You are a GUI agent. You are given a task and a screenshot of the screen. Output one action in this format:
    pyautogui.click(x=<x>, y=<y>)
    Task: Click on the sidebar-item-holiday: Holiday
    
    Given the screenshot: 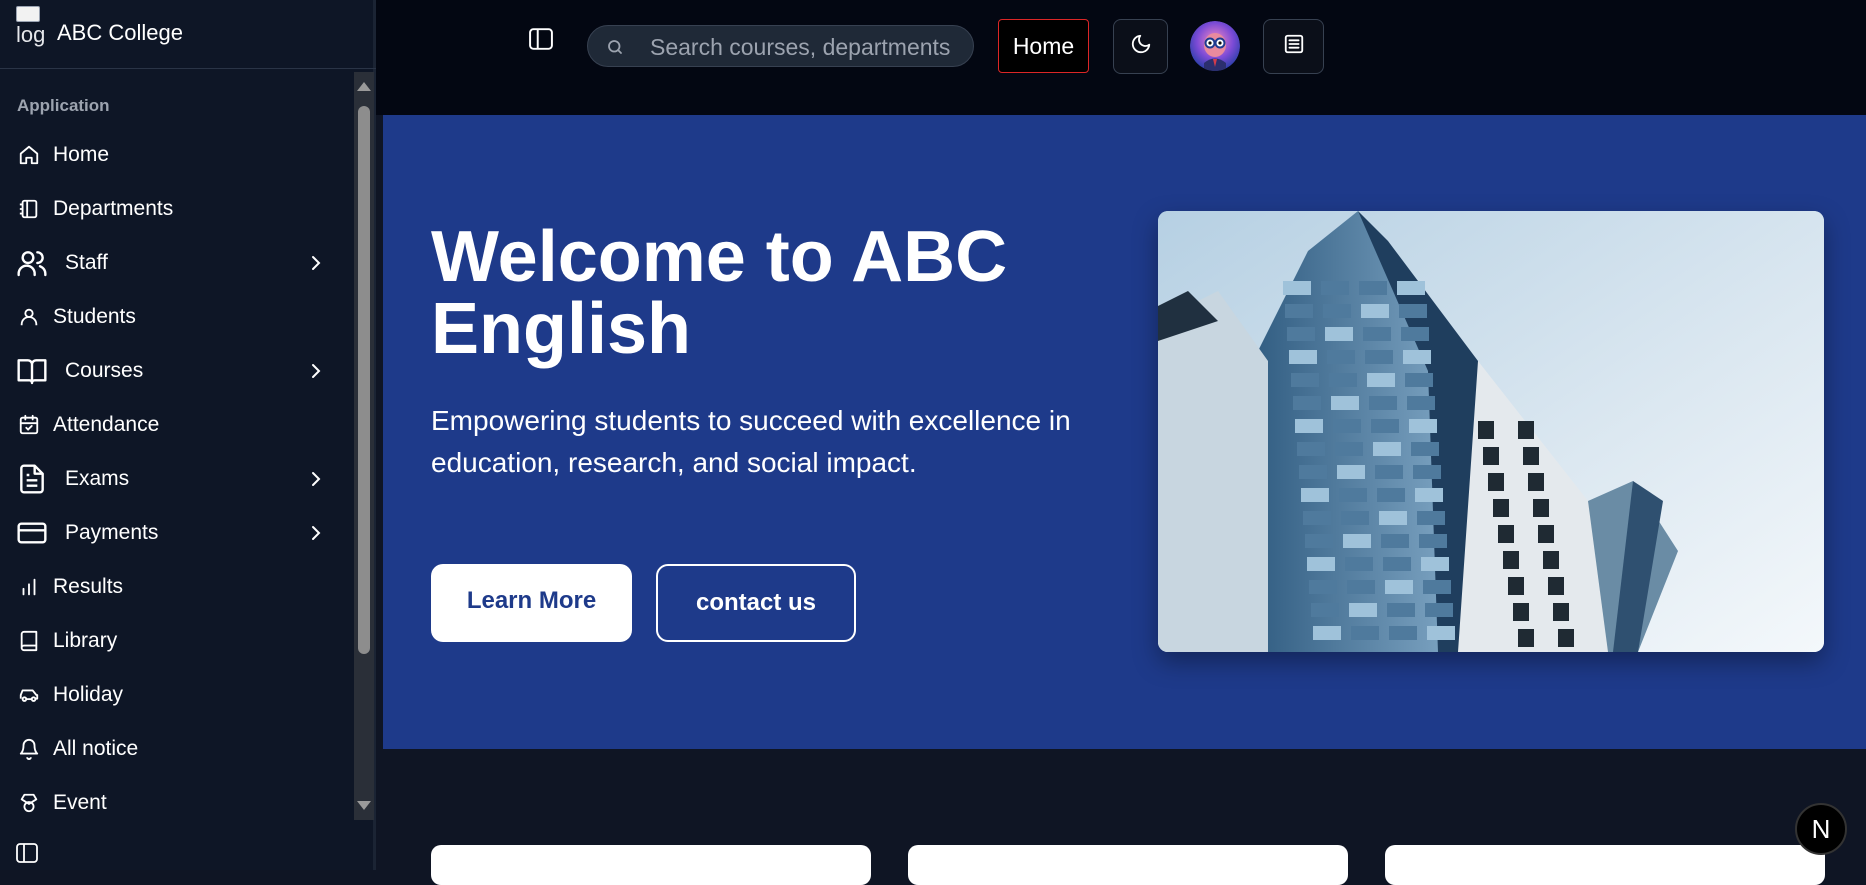 What is the action you would take?
    pyautogui.click(x=176, y=695)
    